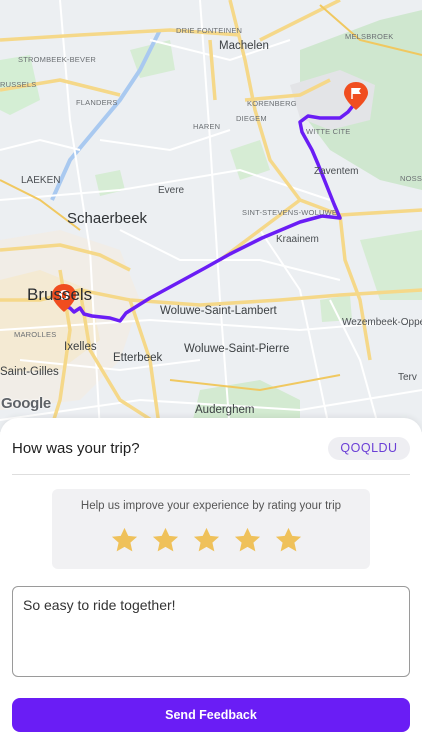 This screenshot has width=422, height=750. Describe the element at coordinates (382, 322) in the screenshot. I see `map-label-wezembeek: Wezembeek-Oppe` at that location.